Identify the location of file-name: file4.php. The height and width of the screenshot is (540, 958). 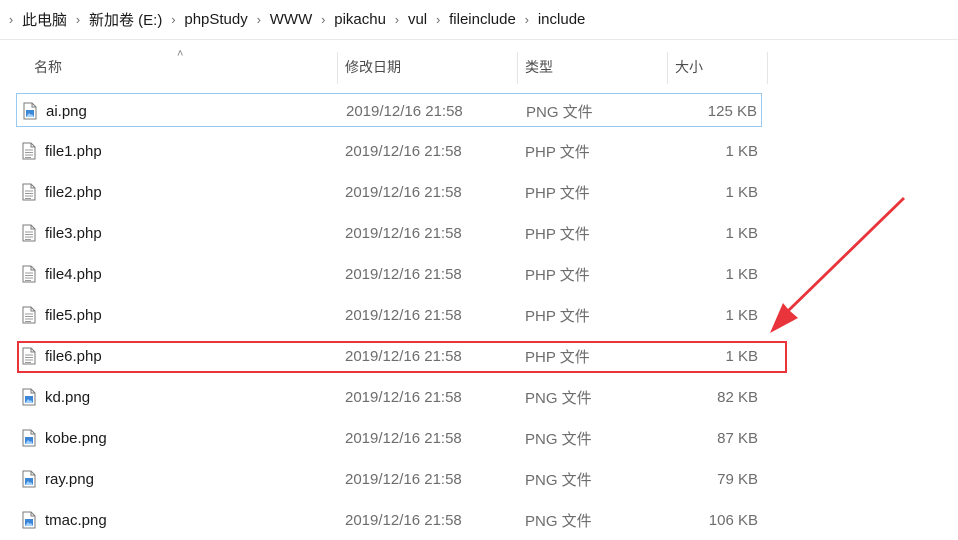
(73, 274).